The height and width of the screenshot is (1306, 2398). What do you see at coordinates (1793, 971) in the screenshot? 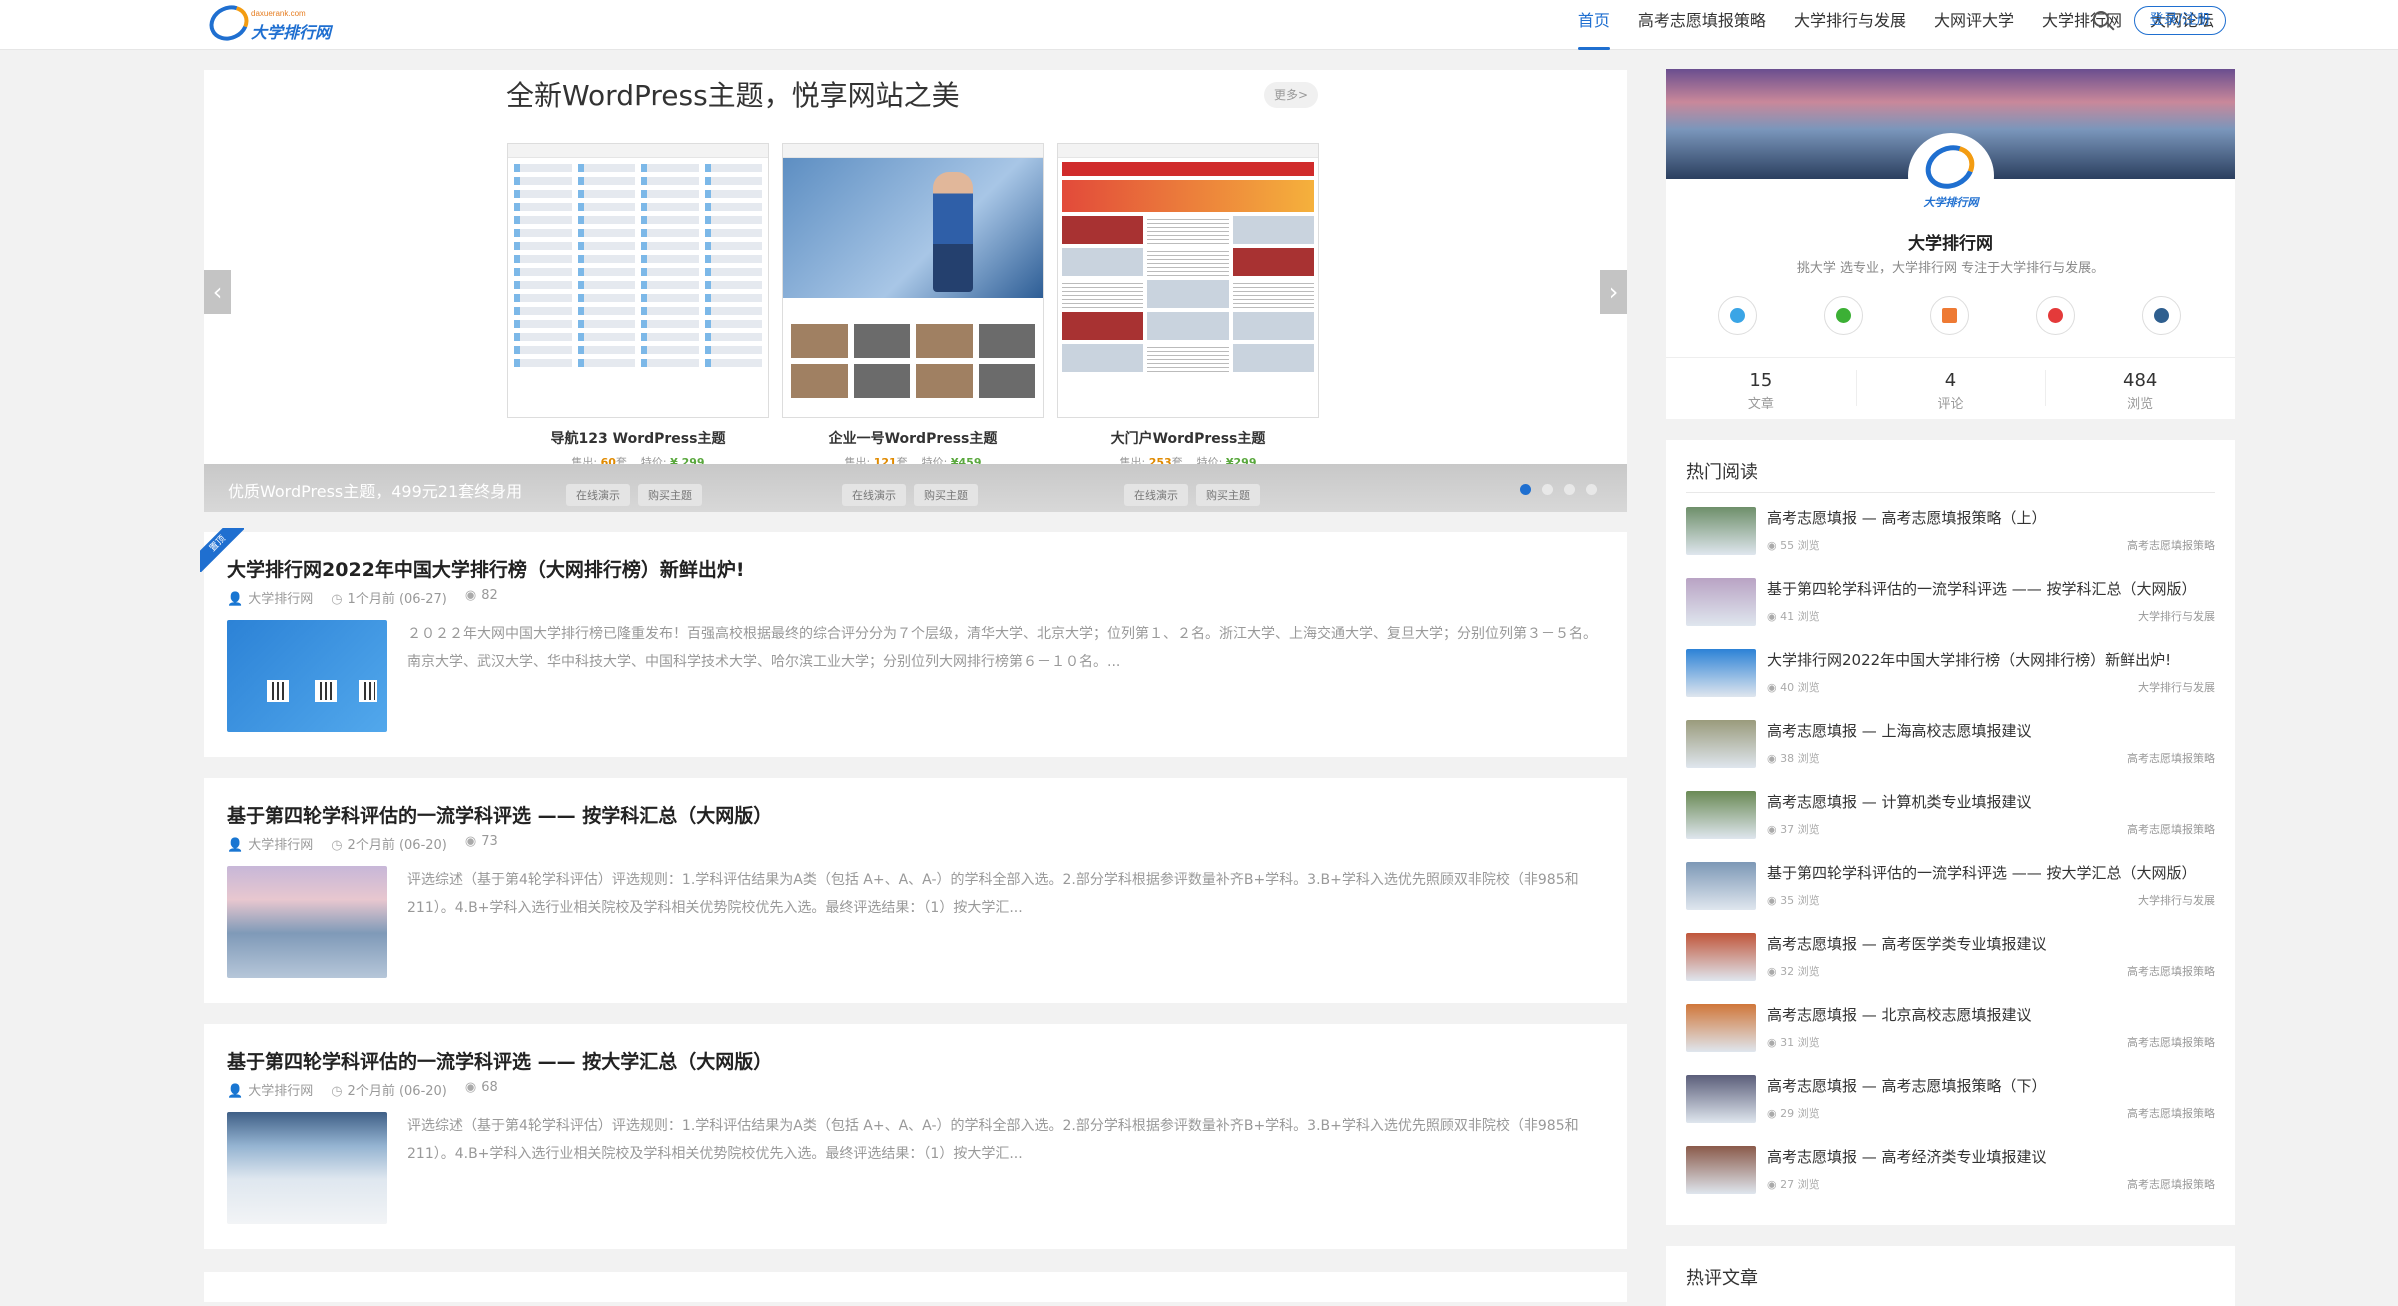
I see `hot-read-views: ◉ 32 浏览` at bounding box center [1793, 971].